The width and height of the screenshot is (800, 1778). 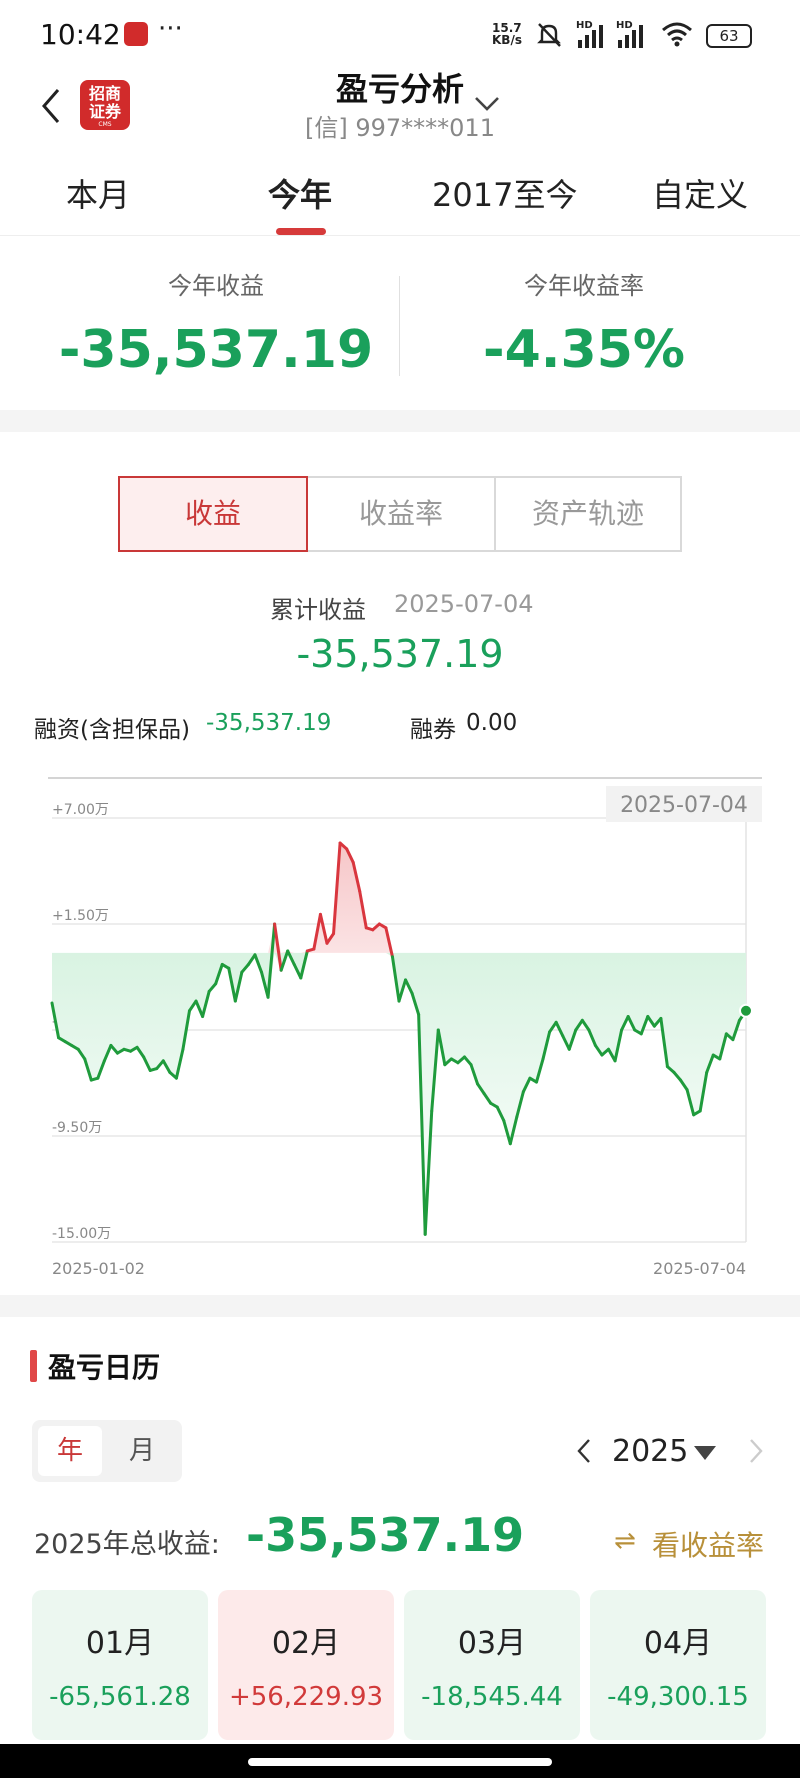 What do you see at coordinates (756, 1451) in the screenshot?
I see `chevron-right-icon` at bounding box center [756, 1451].